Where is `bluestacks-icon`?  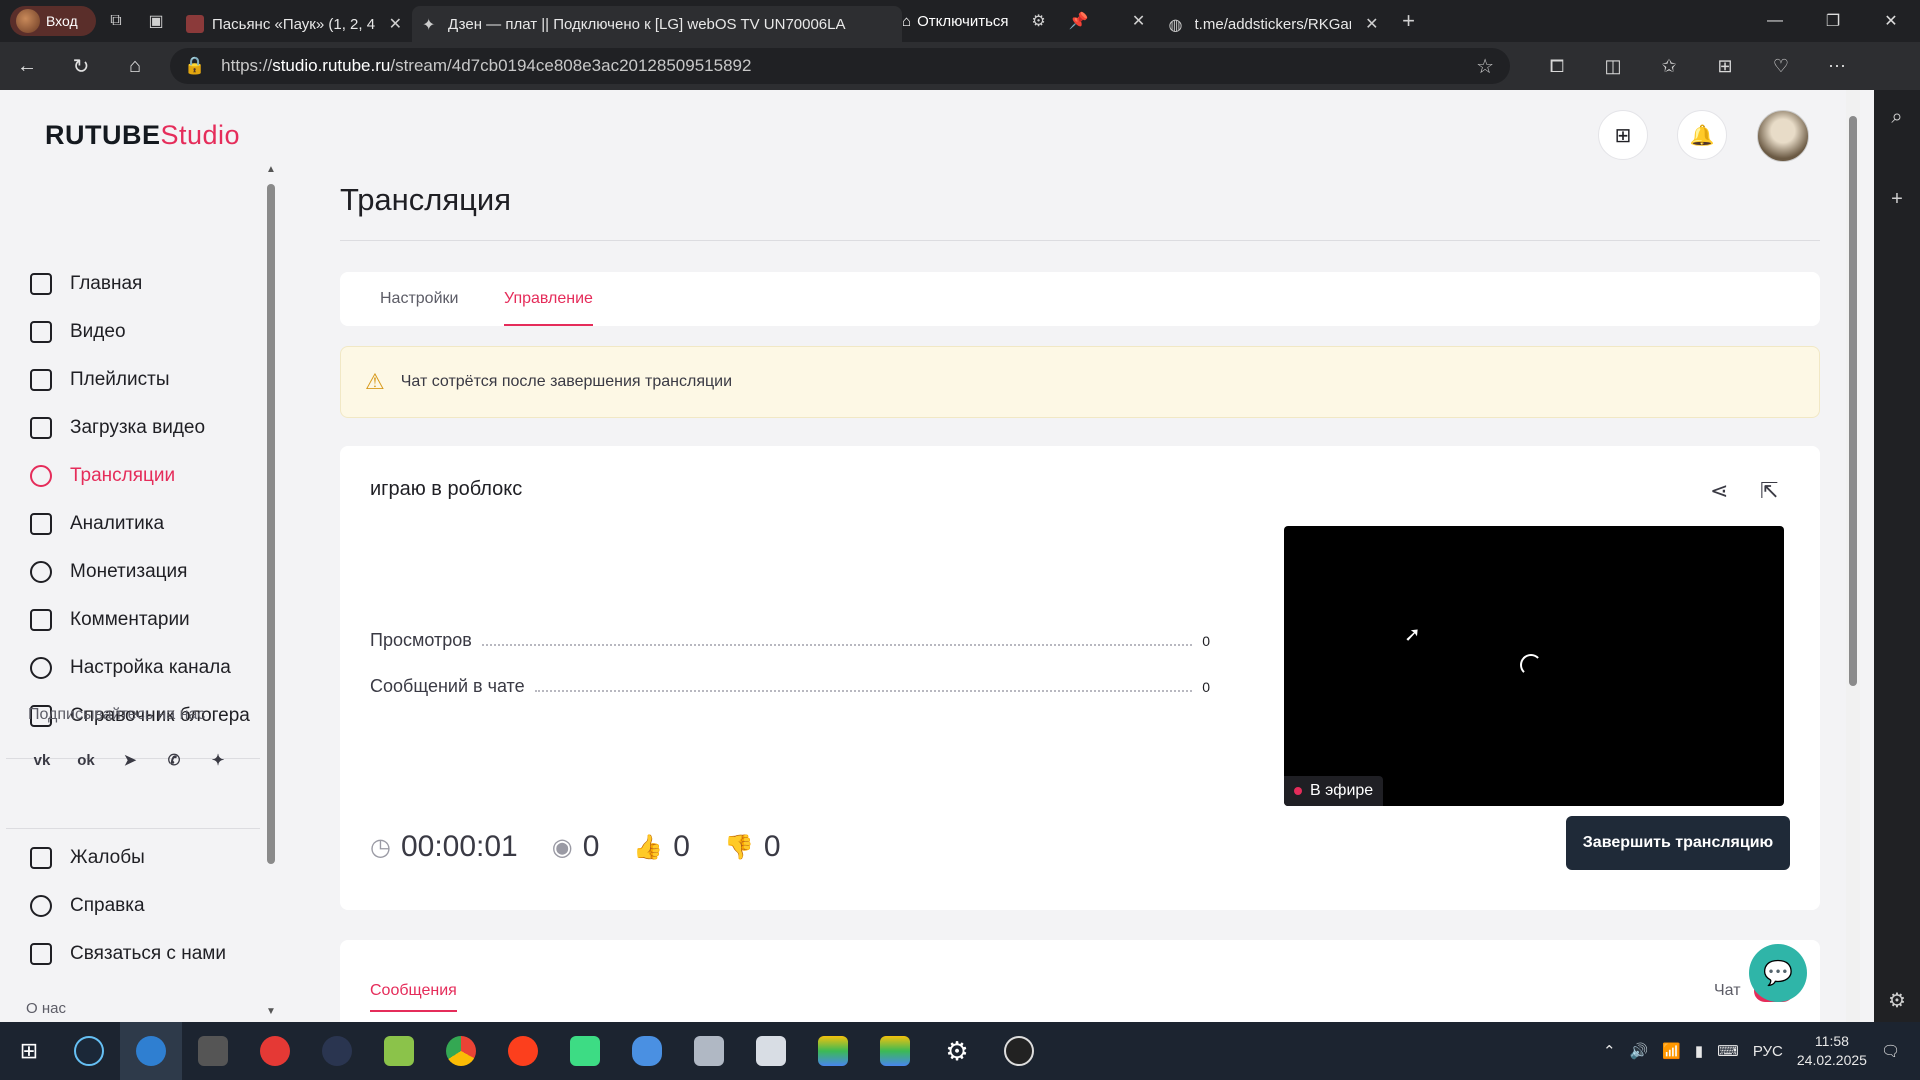 bluestacks-icon is located at coordinates (833, 1051).